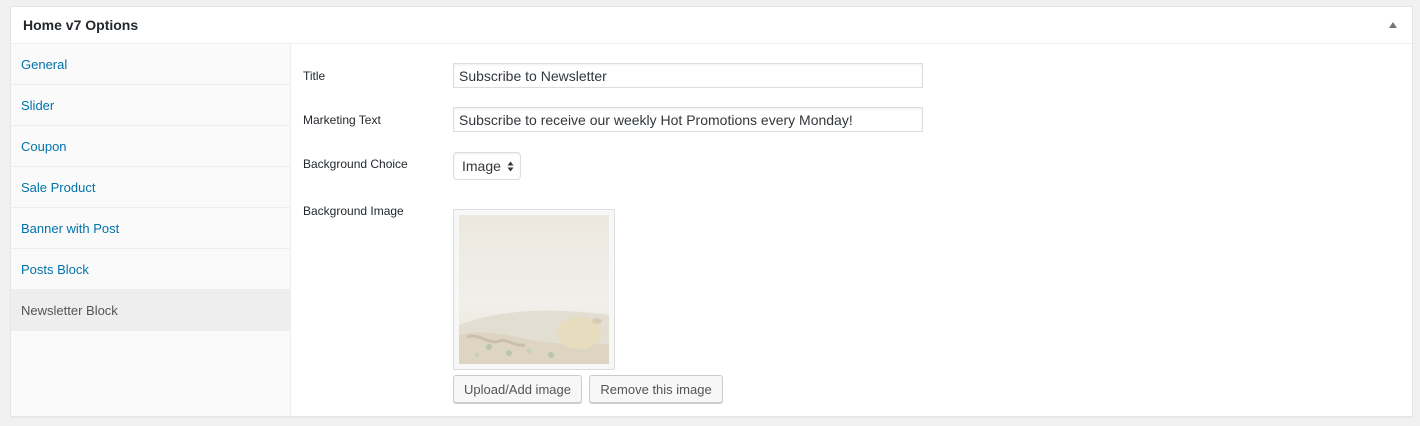  Describe the element at coordinates (688, 119) in the screenshot. I see `marketing-text-input` at that location.